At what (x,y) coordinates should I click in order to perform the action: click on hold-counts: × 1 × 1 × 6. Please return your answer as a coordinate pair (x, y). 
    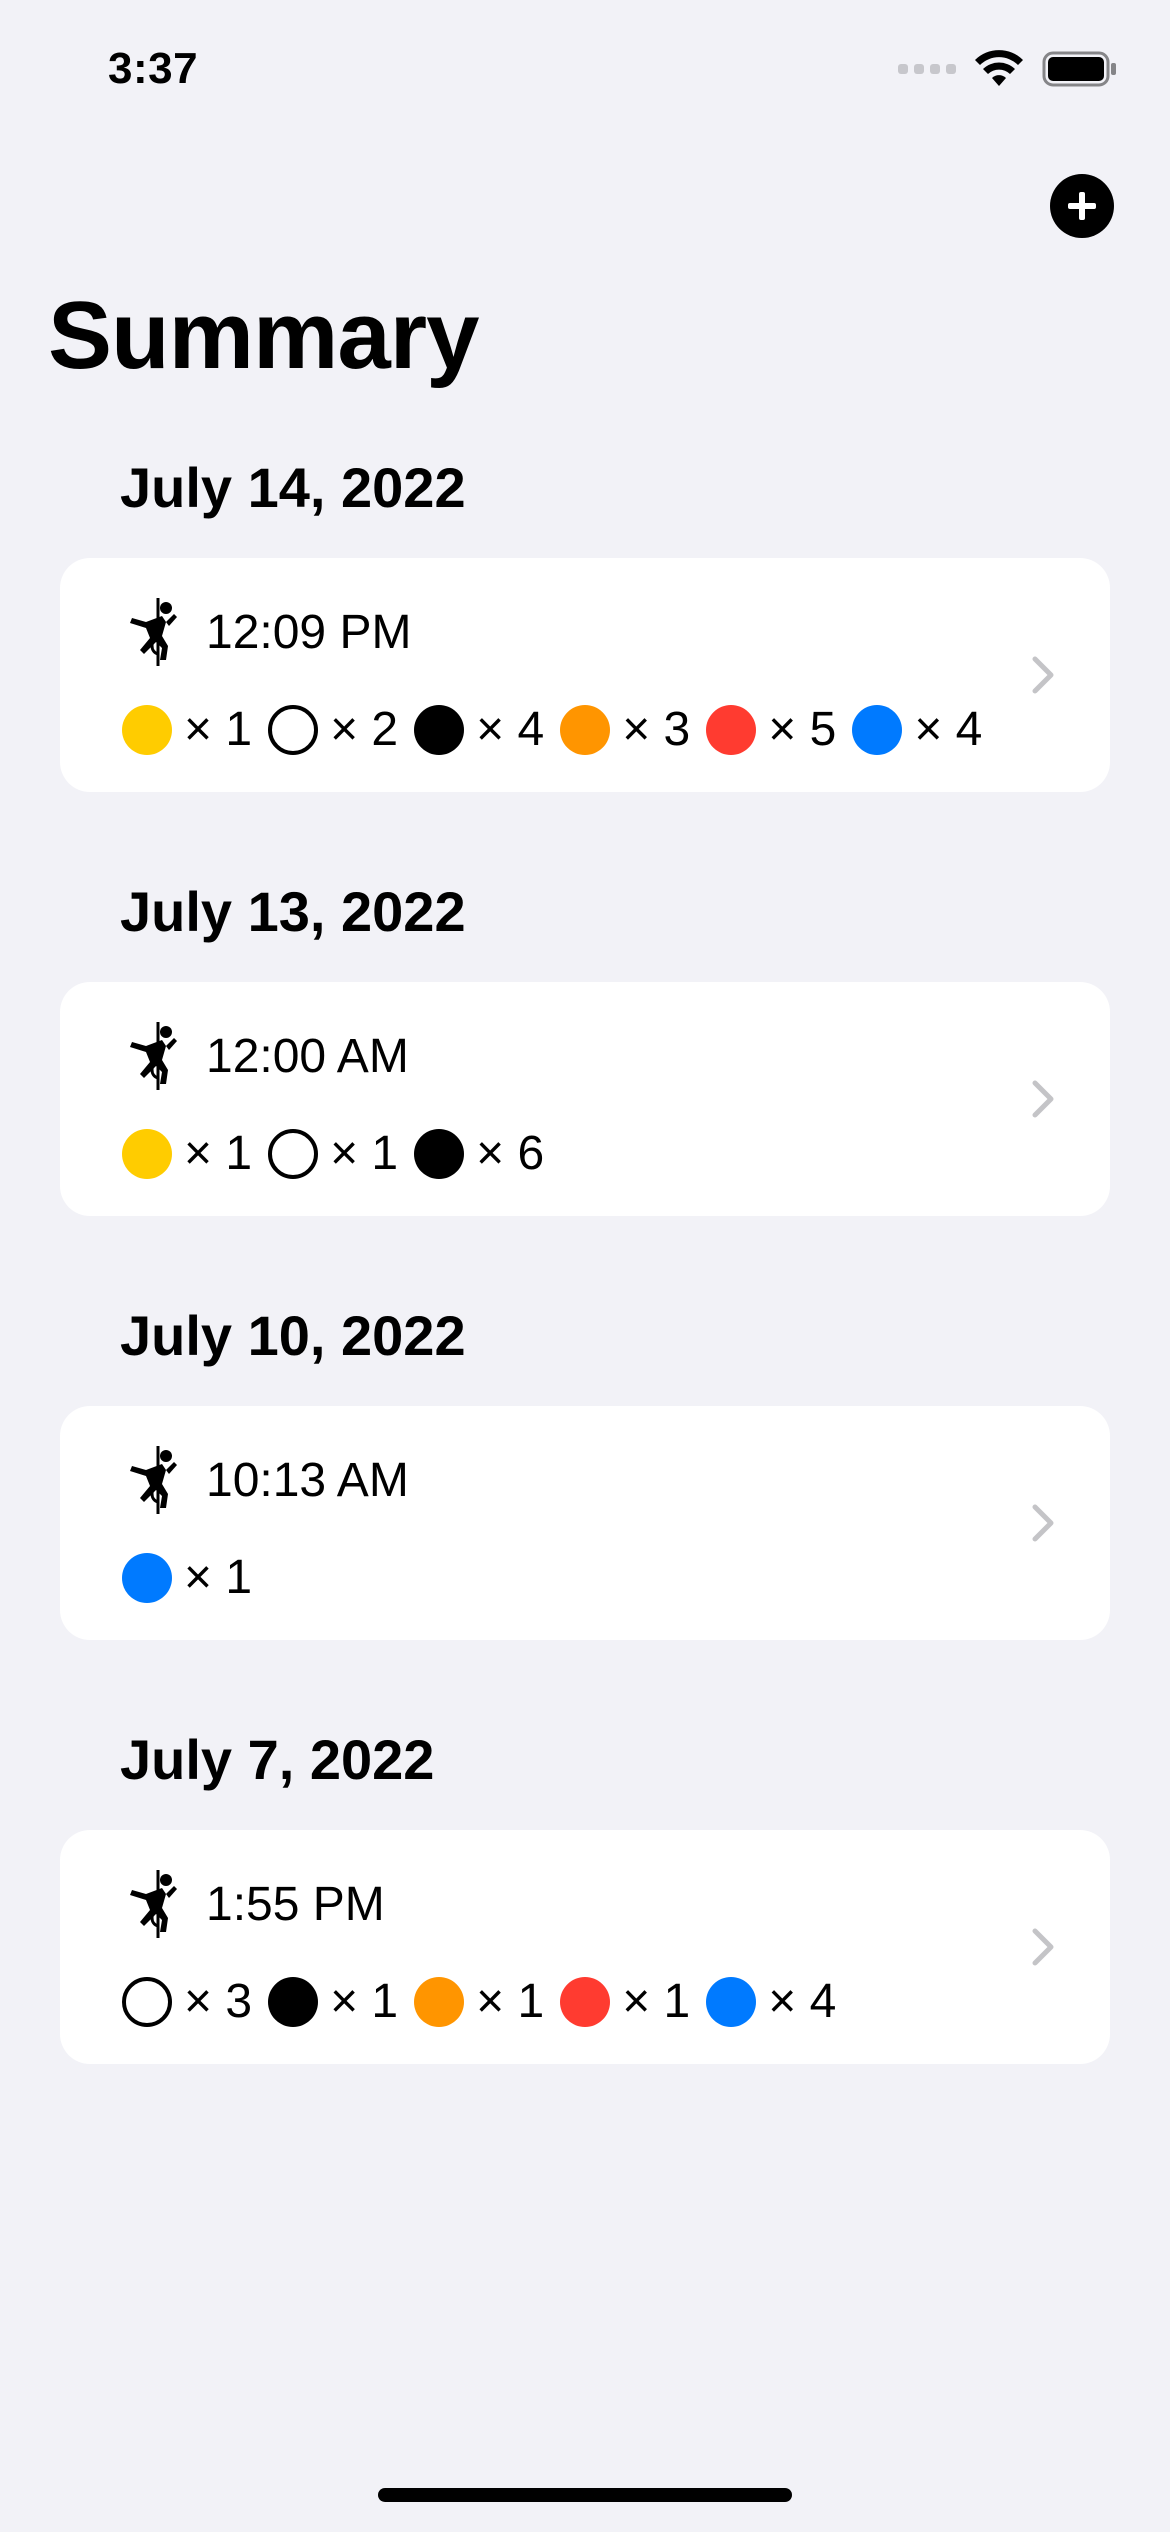
    Looking at the image, I should click on (341, 1153).